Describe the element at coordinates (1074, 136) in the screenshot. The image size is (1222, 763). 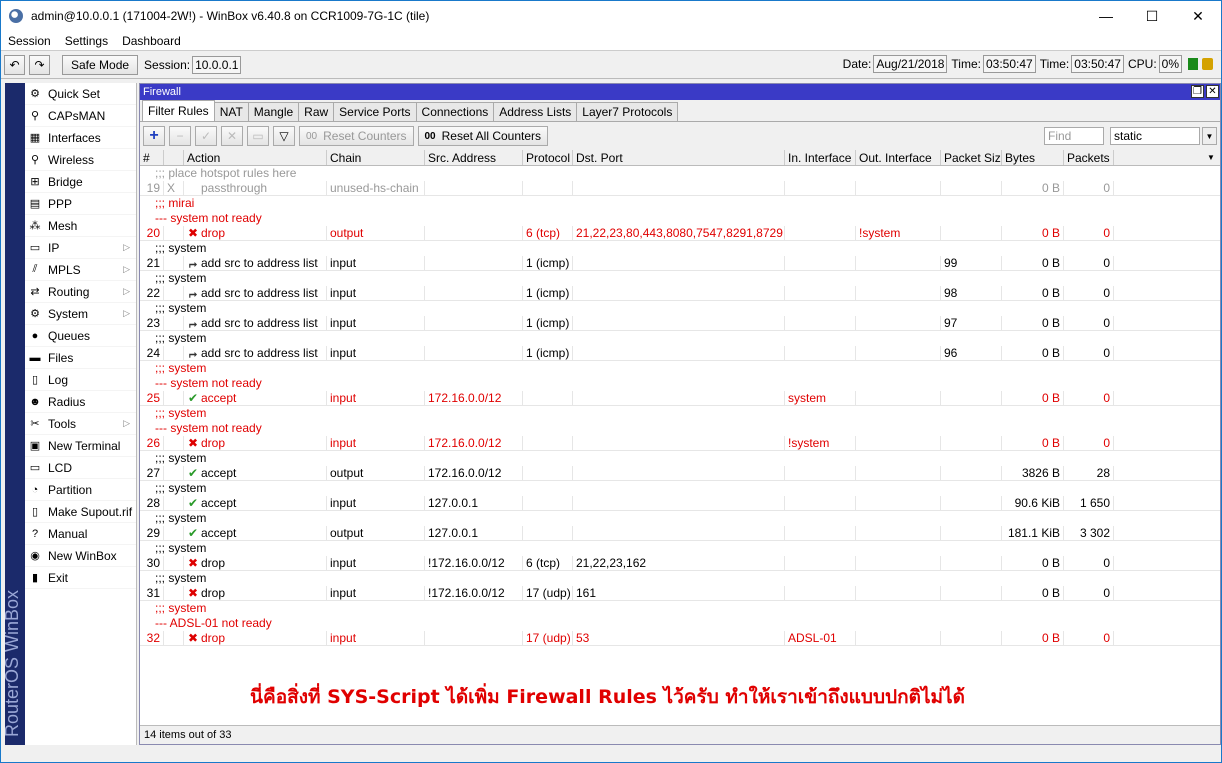
I see `find-input: Find` at that location.